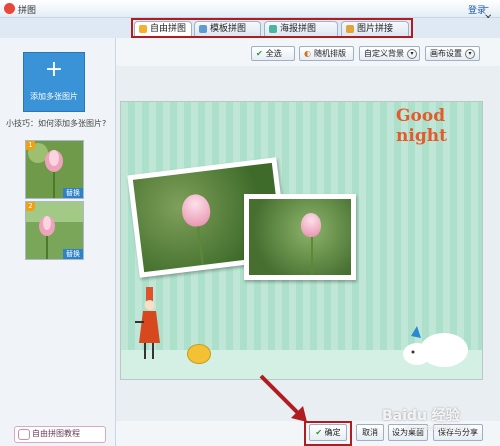 Image resolution: width=500 pixels, height=446 pixels. What do you see at coordinates (30, 206) in the screenshot?
I see `thumbnail-number: 2` at bounding box center [30, 206].